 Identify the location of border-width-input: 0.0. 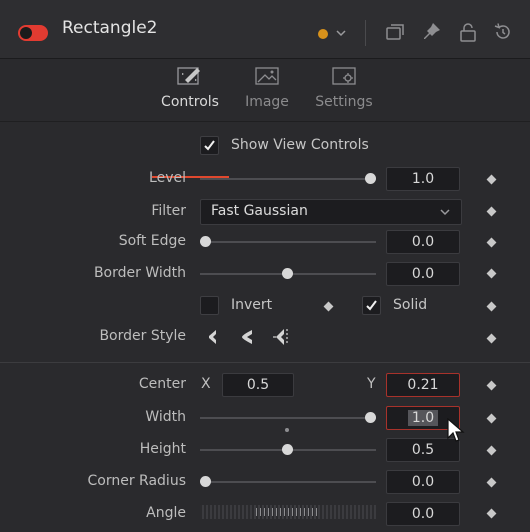
(423, 274).